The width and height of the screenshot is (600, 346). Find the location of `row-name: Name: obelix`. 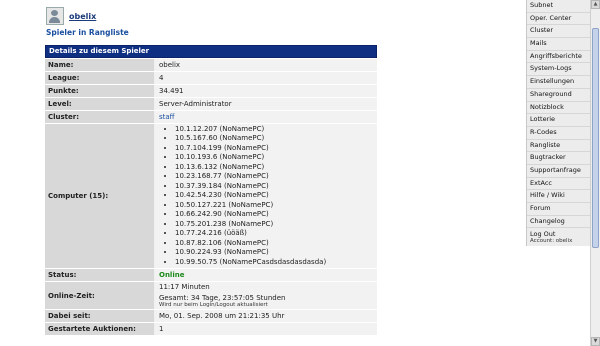

row-name: Name: obelix is located at coordinates (211, 64).